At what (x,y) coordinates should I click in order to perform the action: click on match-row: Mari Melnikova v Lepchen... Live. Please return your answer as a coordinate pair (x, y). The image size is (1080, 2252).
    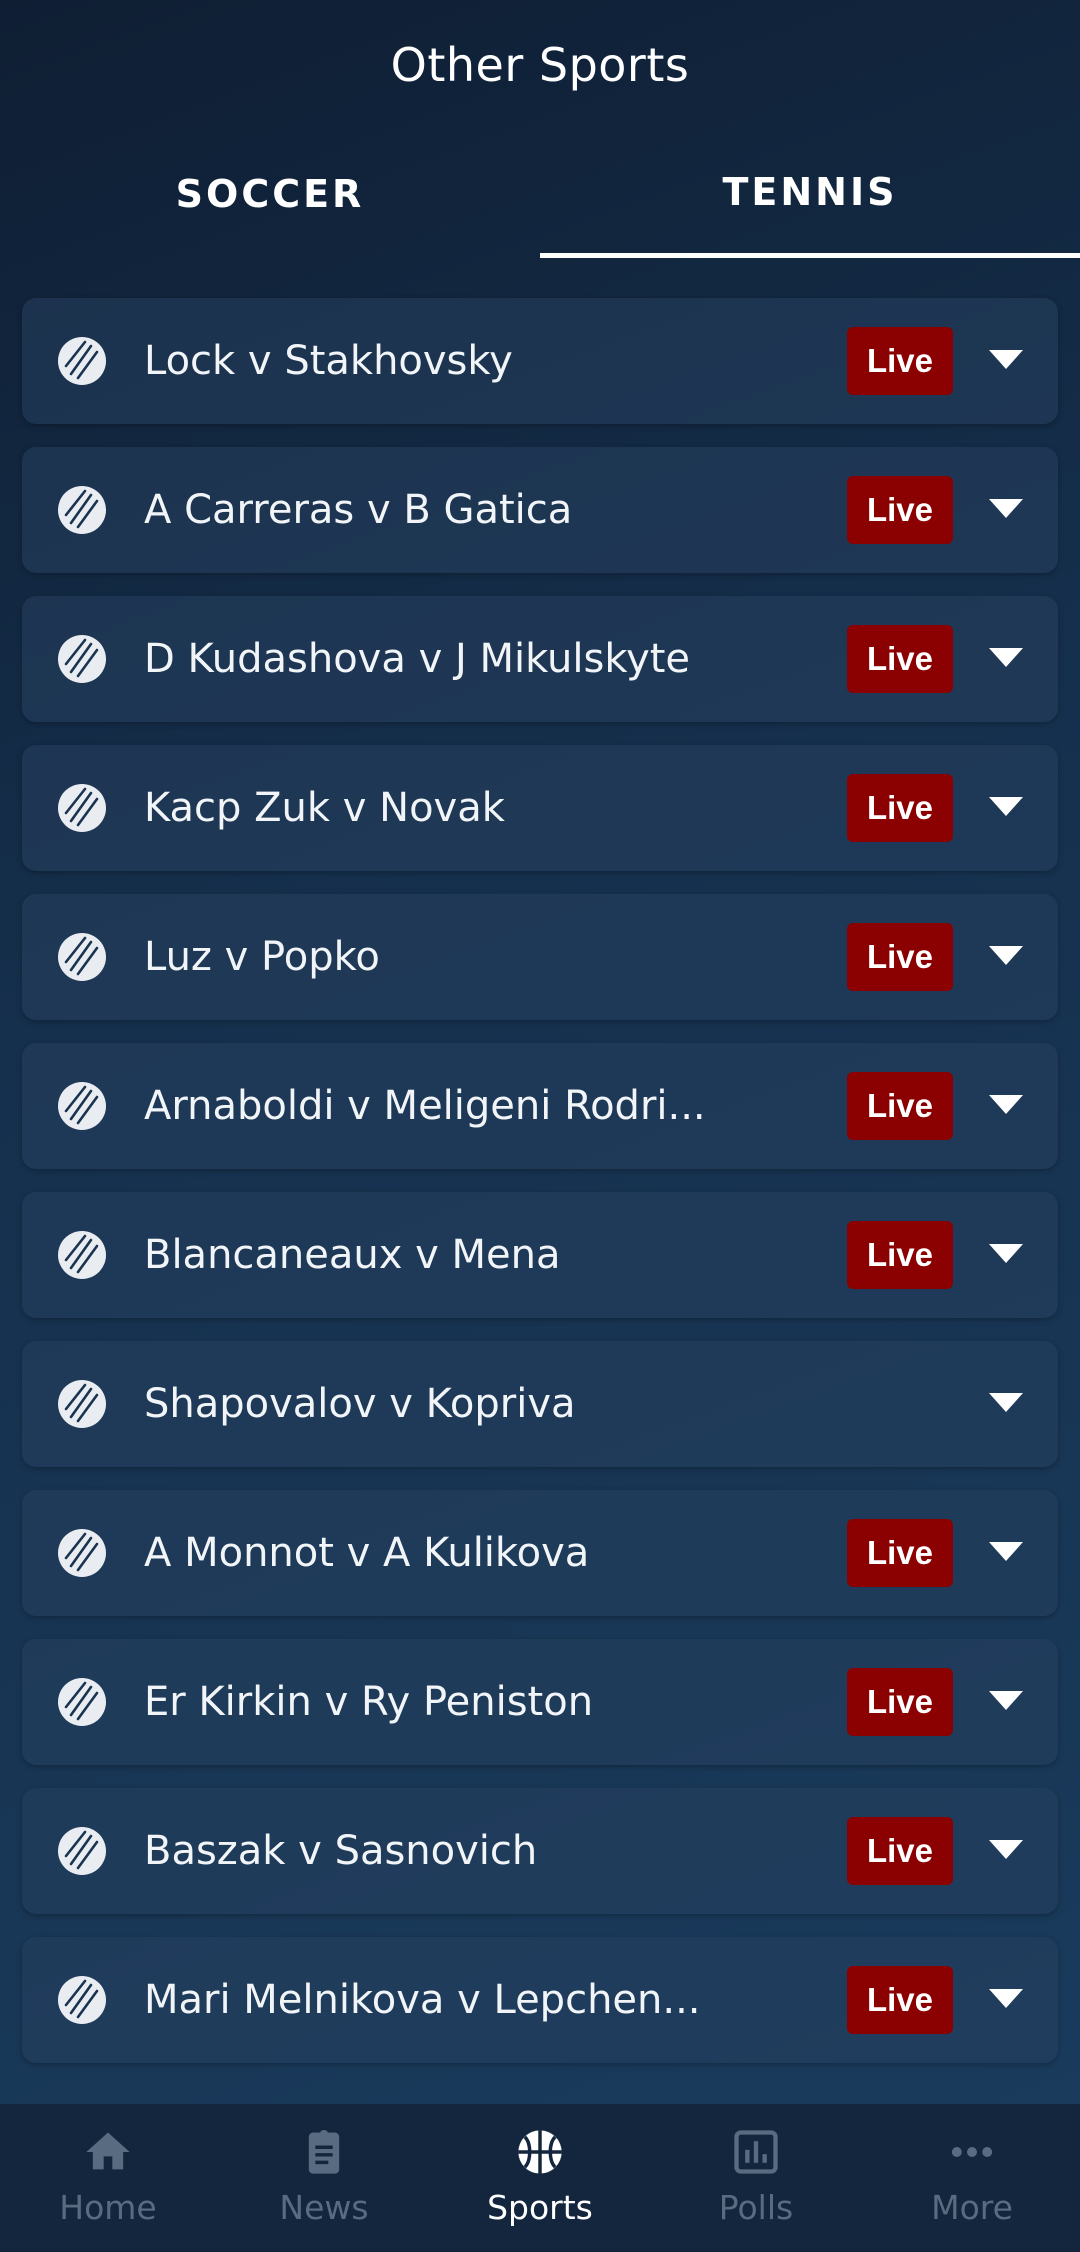
    Looking at the image, I should click on (540, 2000).